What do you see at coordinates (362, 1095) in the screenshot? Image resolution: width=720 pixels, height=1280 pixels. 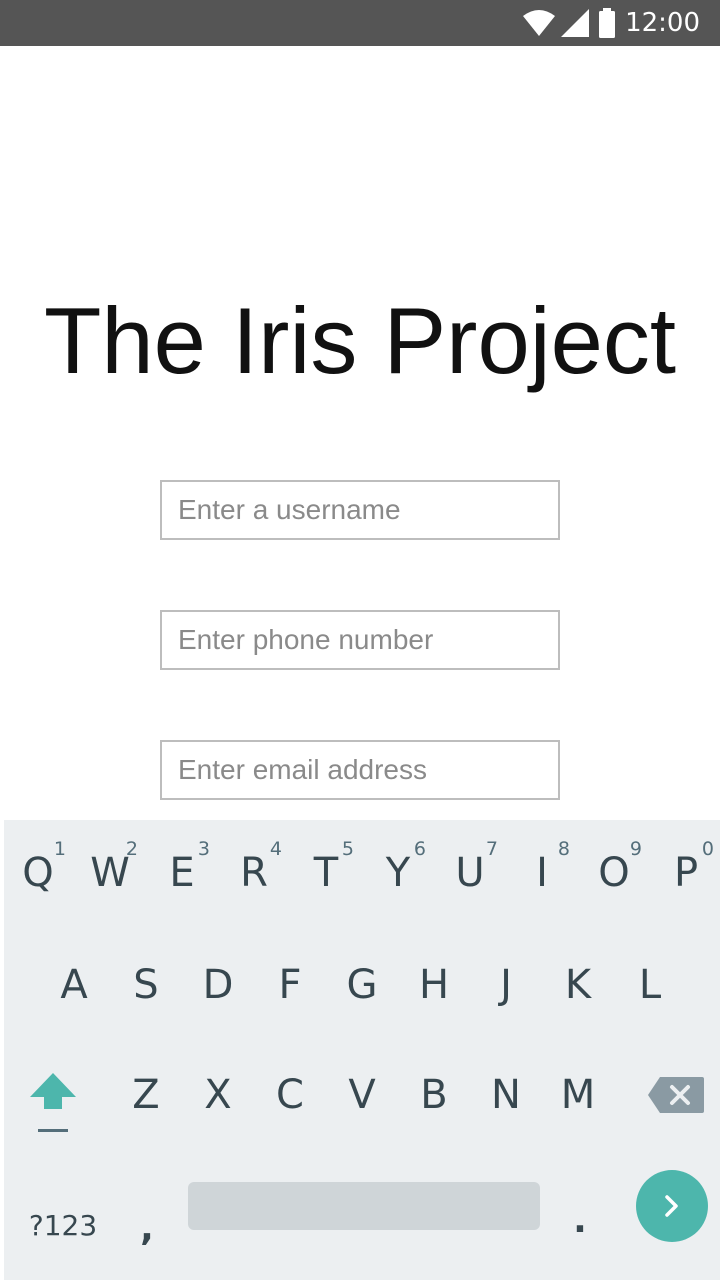 I see `key-v: V` at bounding box center [362, 1095].